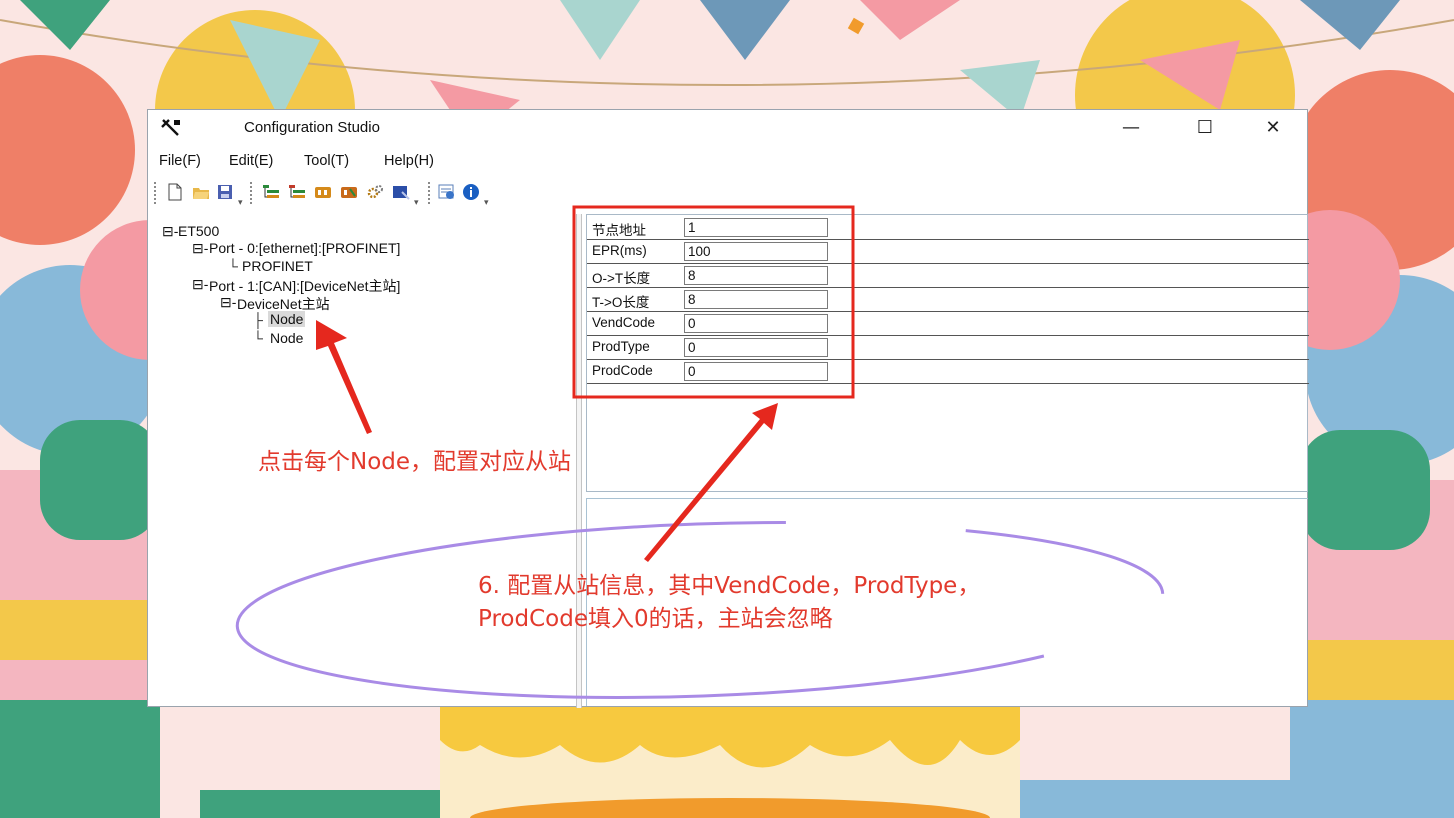  I want to click on tree-expander-root: ⊟-, so click(170, 231).